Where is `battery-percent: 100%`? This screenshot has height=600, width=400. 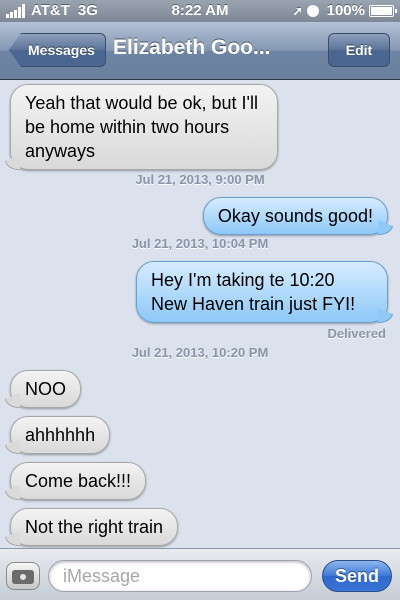
battery-percent: 100% is located at coordinates (345, 10).